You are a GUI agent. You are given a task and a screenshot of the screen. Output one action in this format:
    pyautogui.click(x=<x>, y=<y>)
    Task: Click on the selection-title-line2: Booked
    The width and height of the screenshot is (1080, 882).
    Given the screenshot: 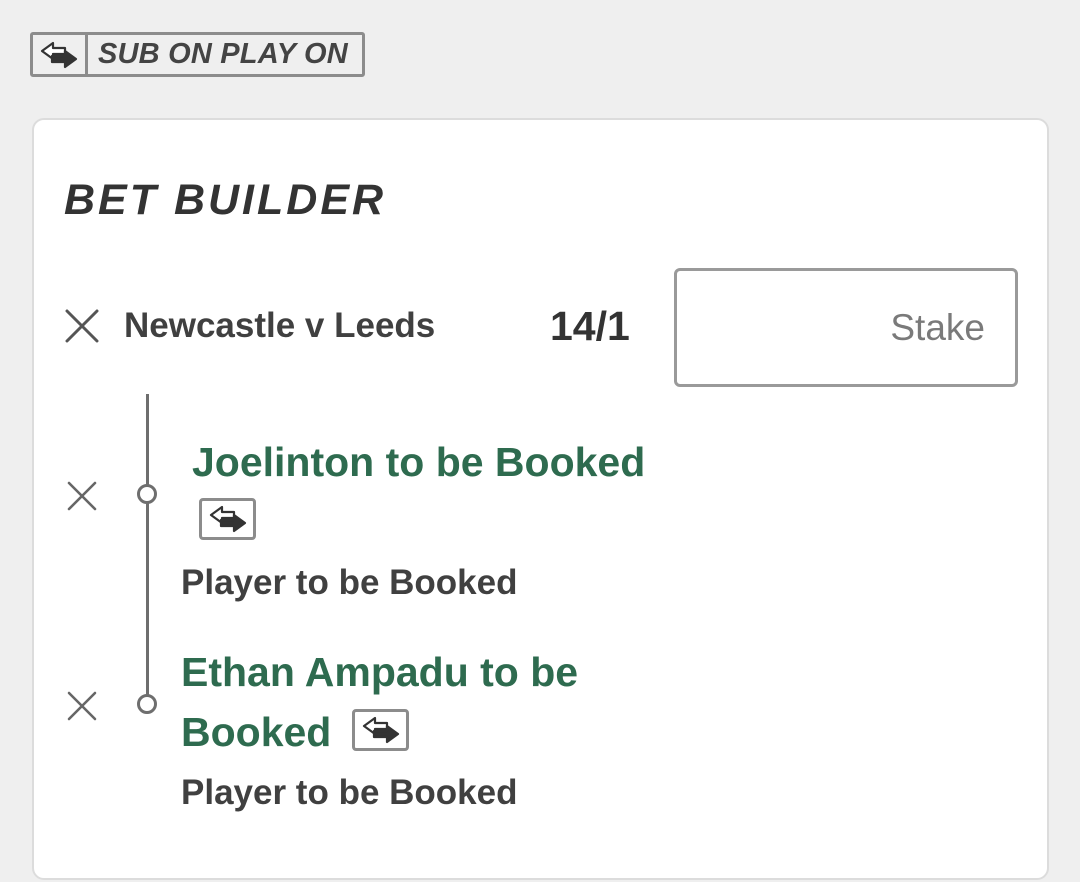 What is the action you would take?
    pyautogui.click(x=256, y=732)
    